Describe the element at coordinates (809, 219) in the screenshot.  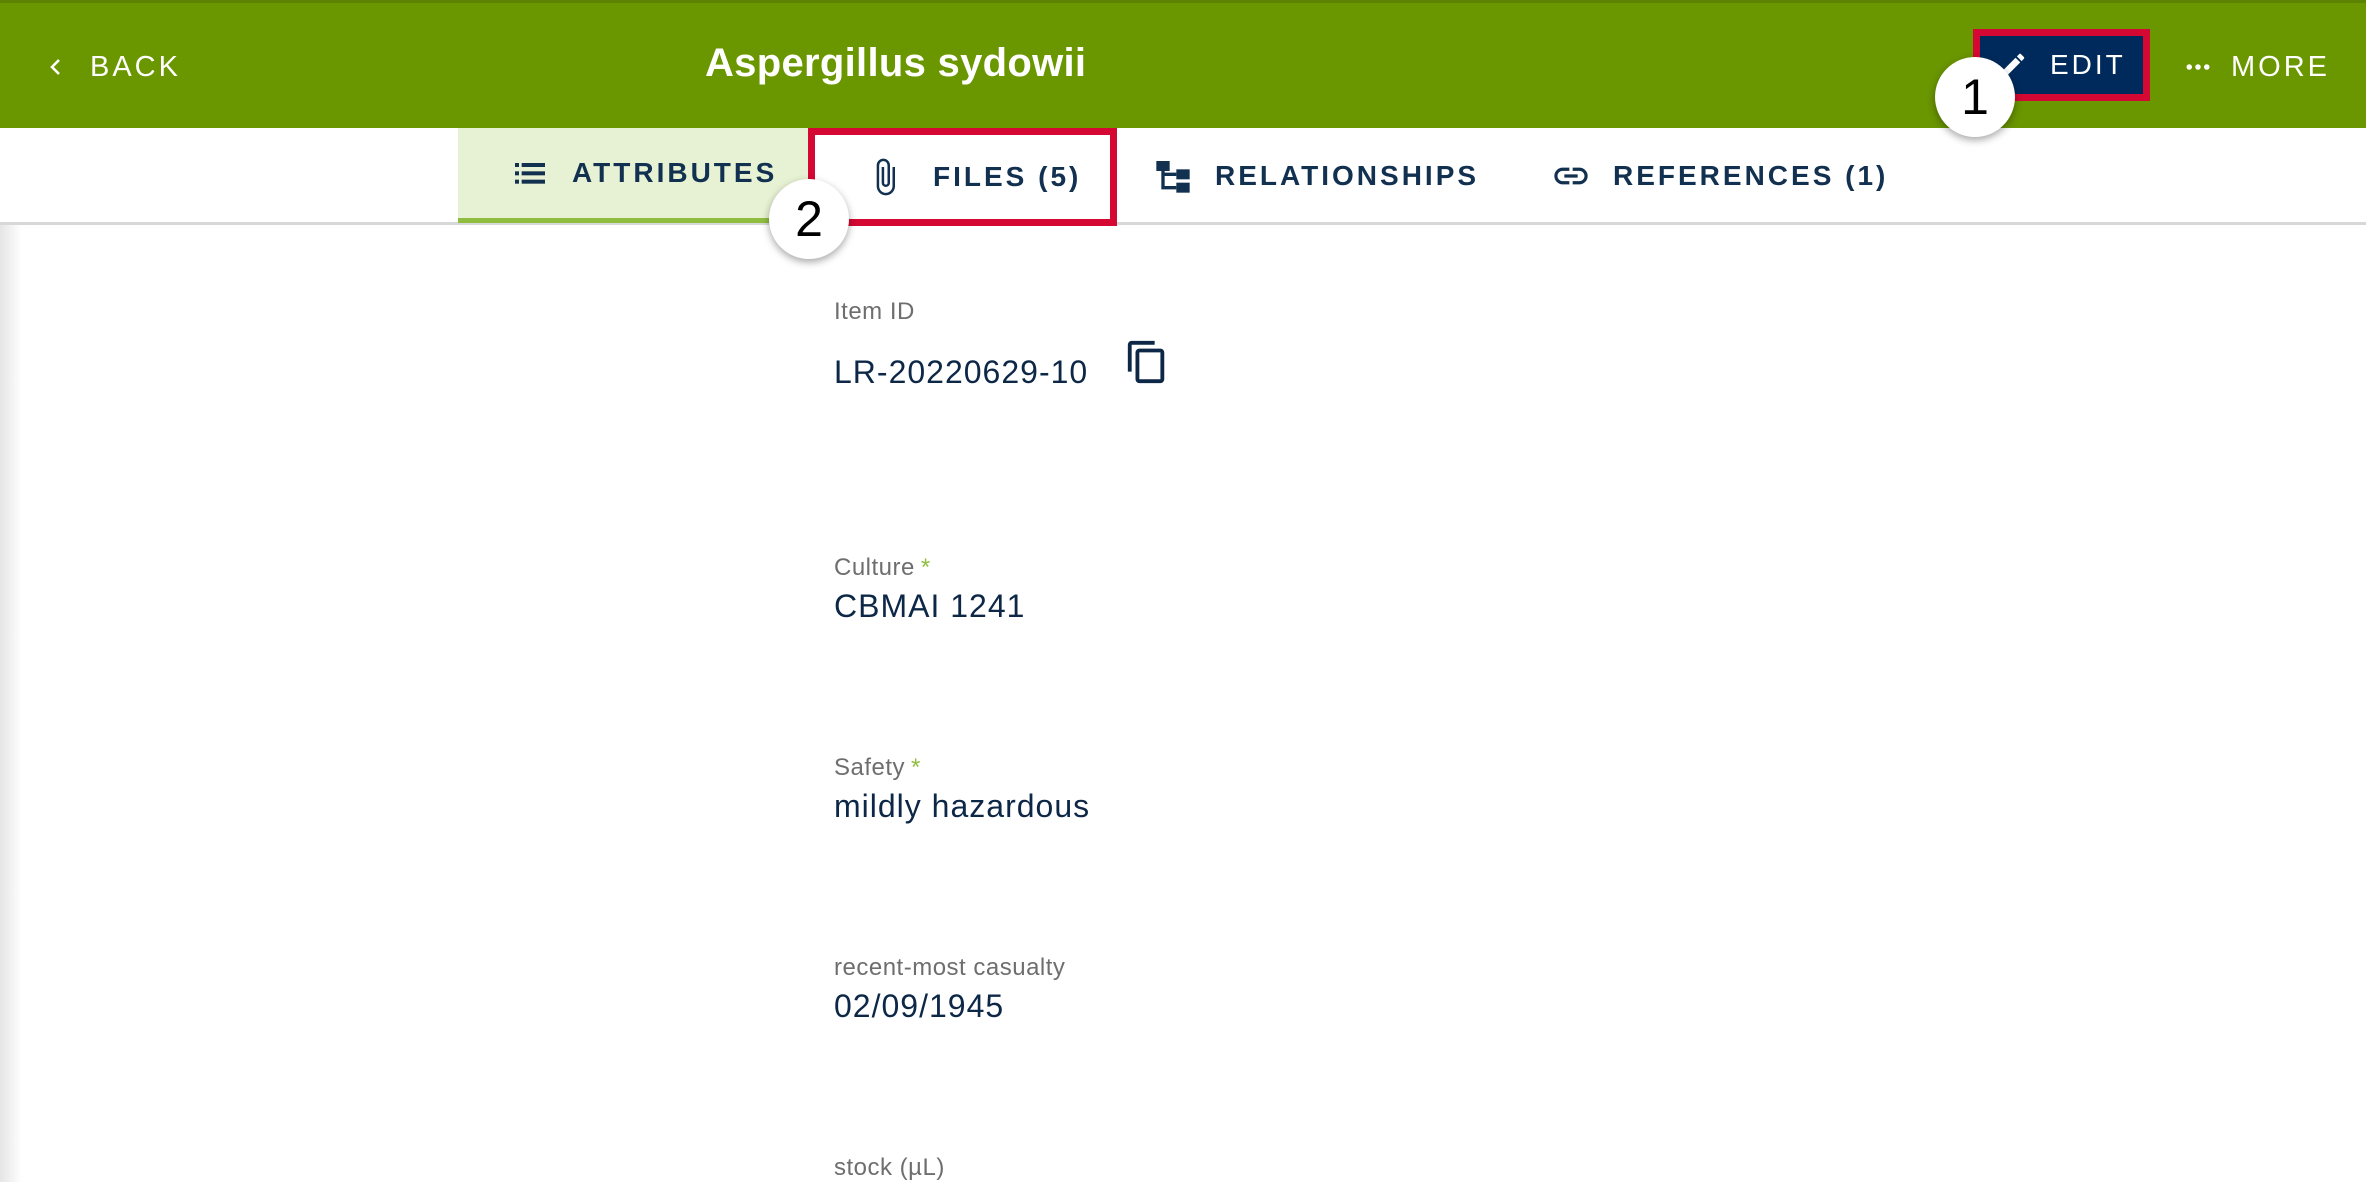
I see `callout-badge-2: 2` at that location.